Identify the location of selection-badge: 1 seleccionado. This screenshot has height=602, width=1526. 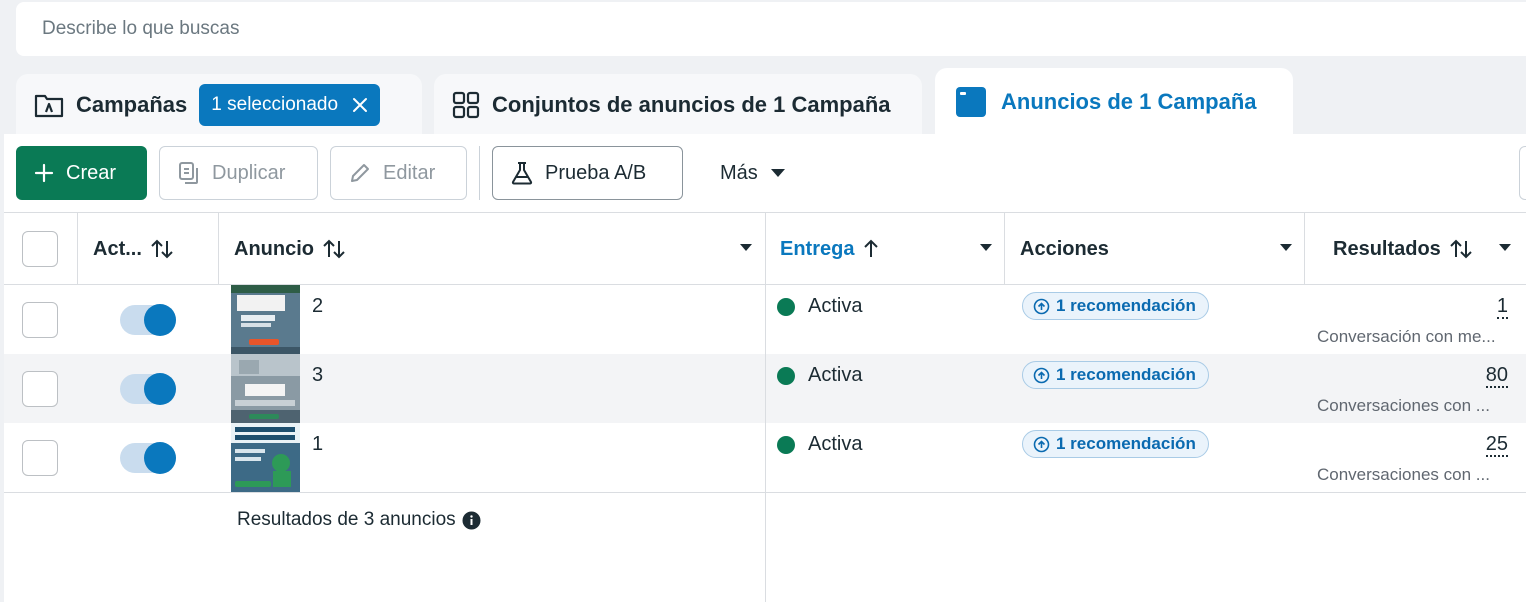
(290, 105).